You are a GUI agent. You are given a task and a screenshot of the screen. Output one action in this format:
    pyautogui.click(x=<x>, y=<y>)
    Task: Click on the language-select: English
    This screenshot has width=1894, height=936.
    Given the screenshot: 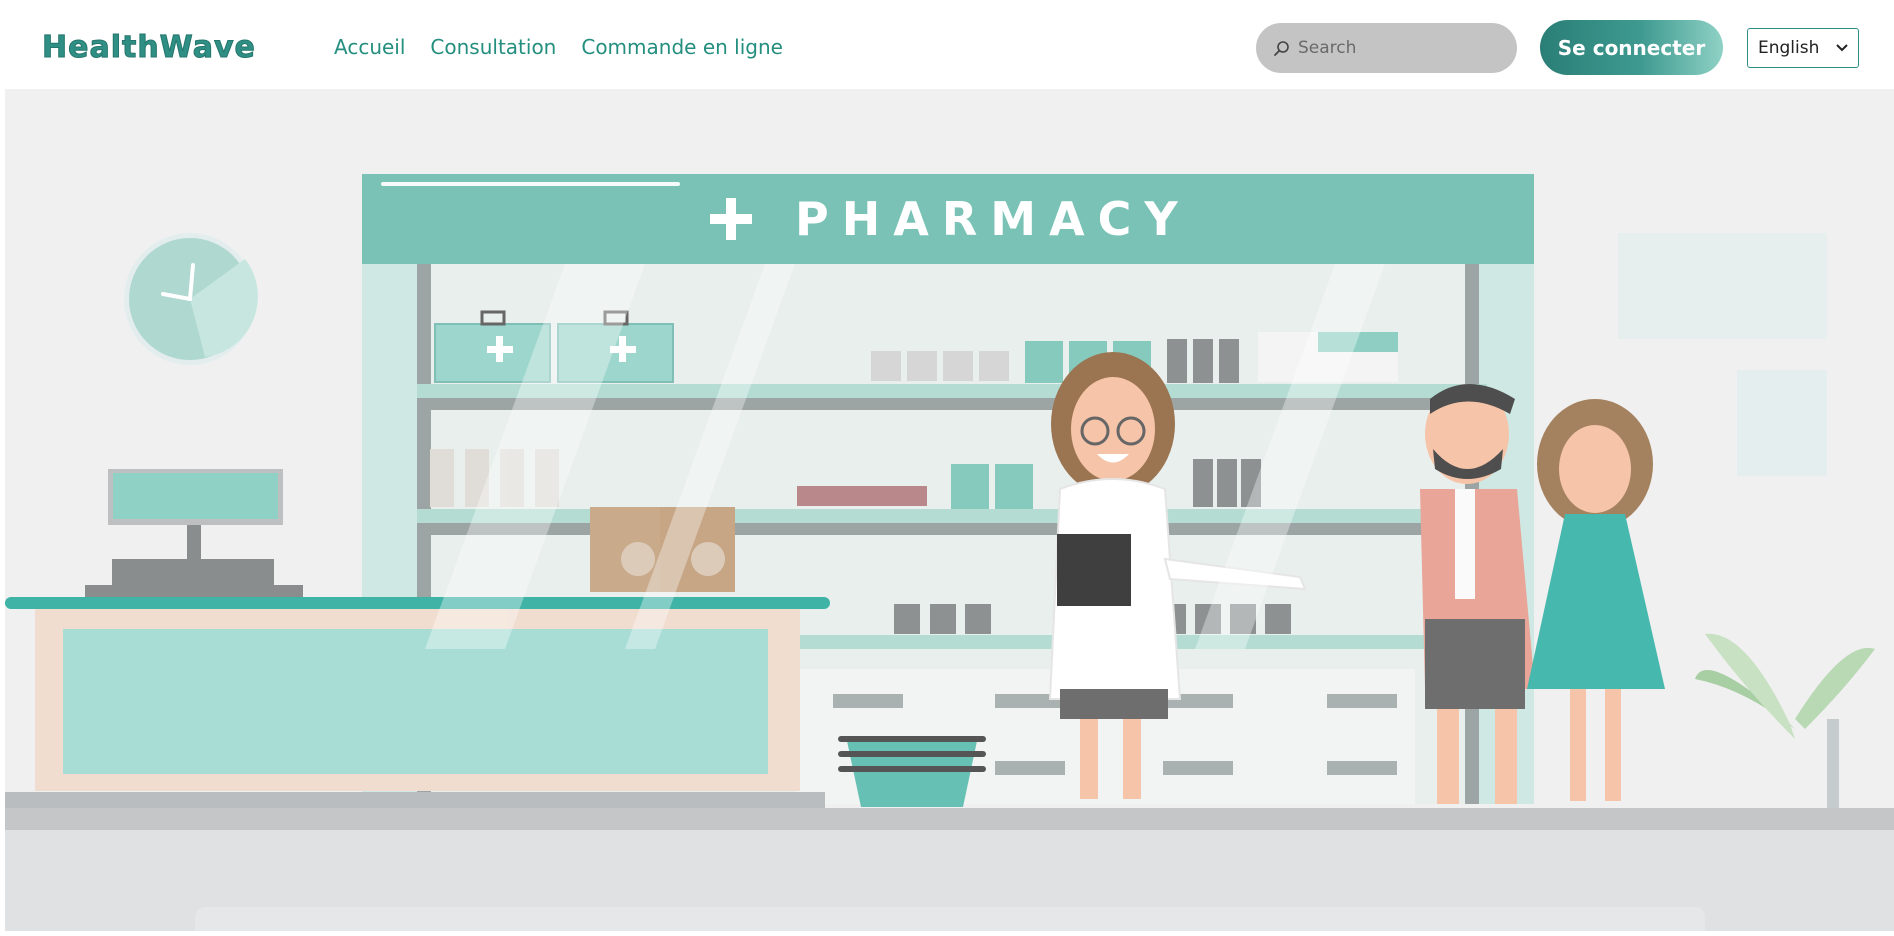 What is the action you would take?
    pyautogui.click(x=1803, y=48)
    